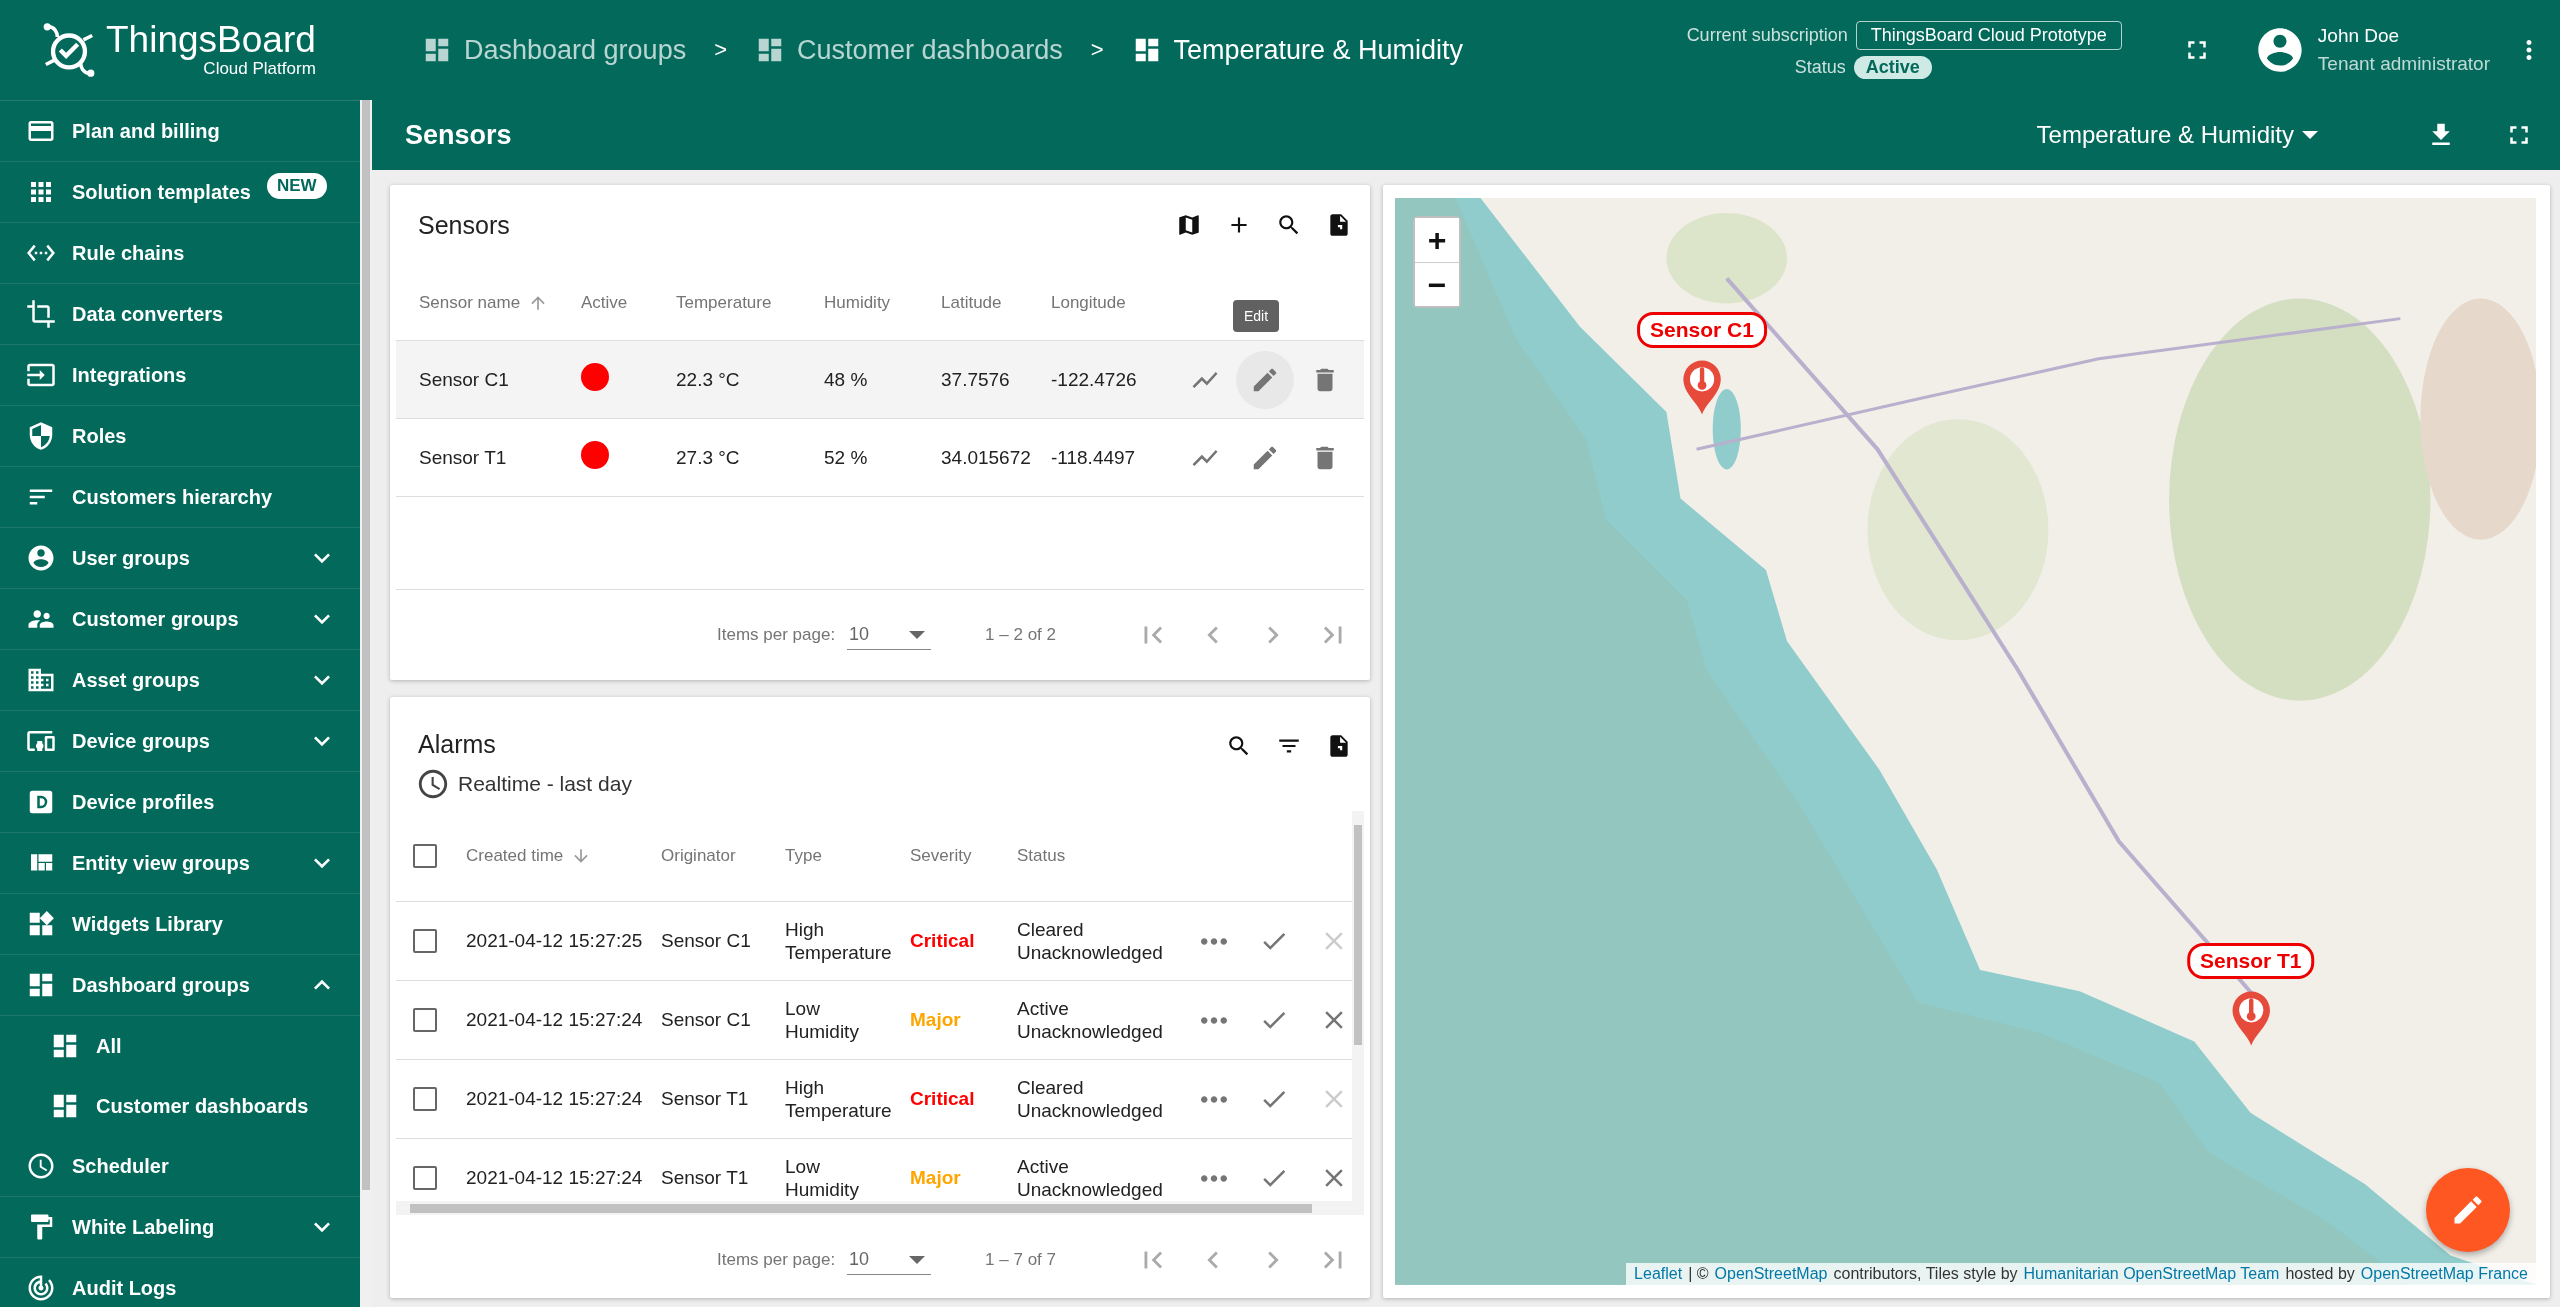 The width and height of the screenshot is (2560, 1307). I want to click on table-cell-text: 27.3 °C, so click(708, 457).